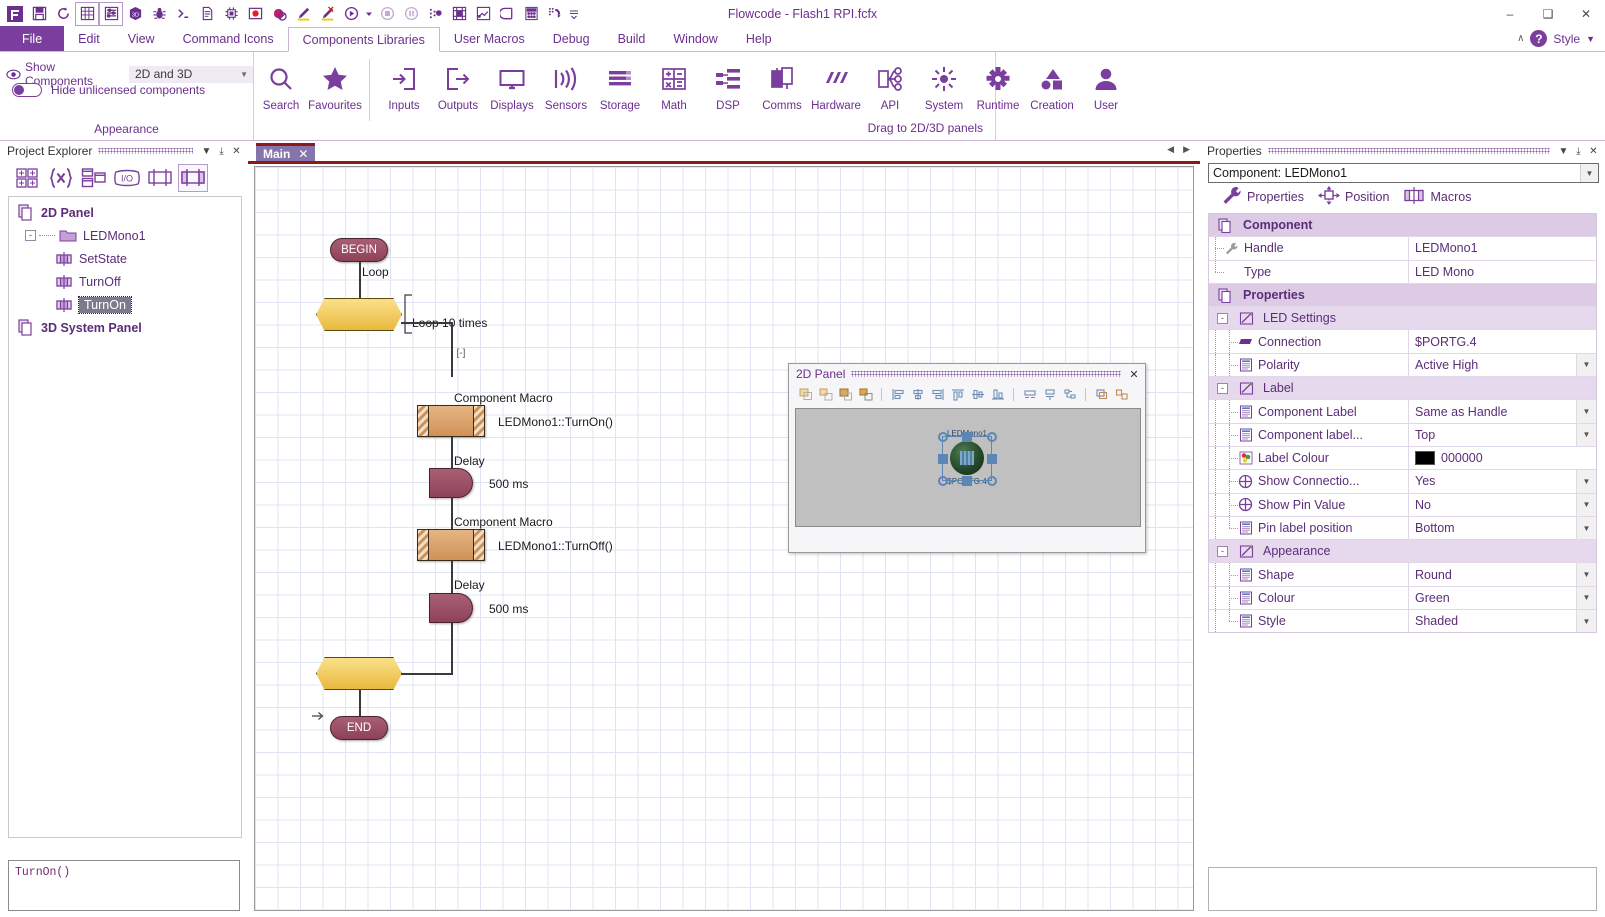  I want to click on comms-button: Comms, so click(782, 91).